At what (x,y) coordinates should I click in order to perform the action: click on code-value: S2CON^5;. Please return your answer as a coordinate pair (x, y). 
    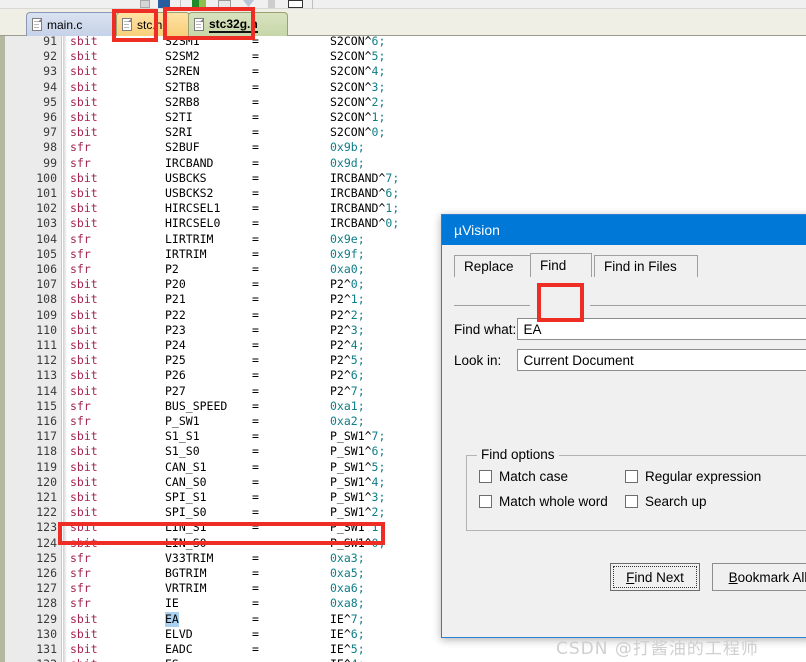
    Looking at the image, I should click on (358, 56).